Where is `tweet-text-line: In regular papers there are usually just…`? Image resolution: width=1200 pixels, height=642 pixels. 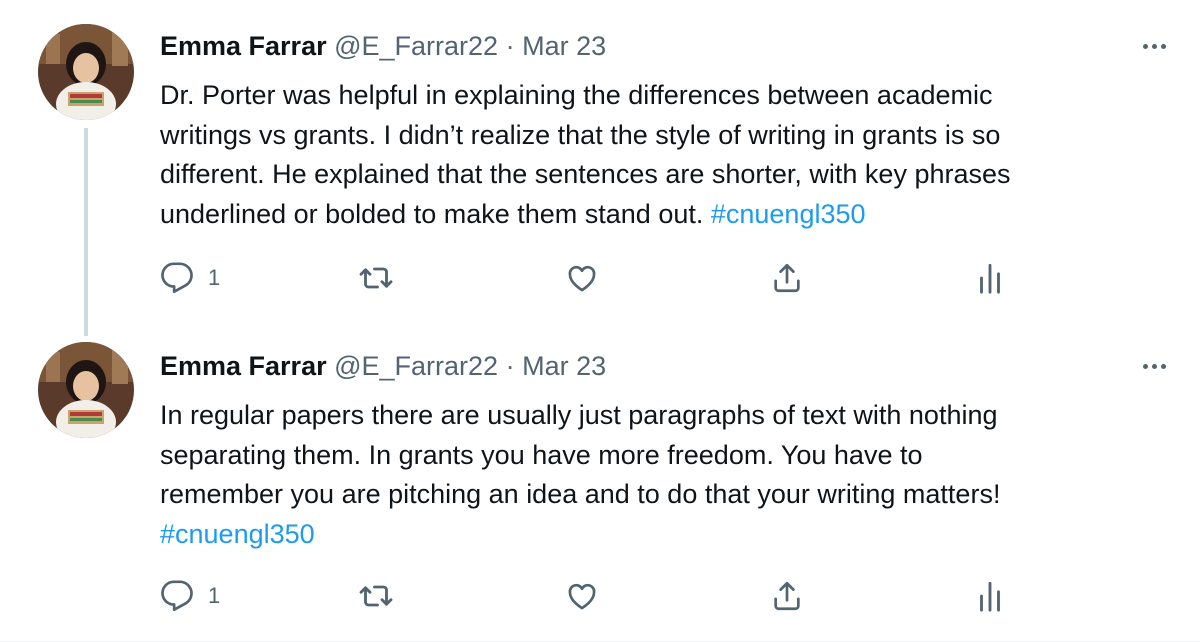 tweet-text-line: In regular papers there are usually just… is located at coordinates (579, 415).